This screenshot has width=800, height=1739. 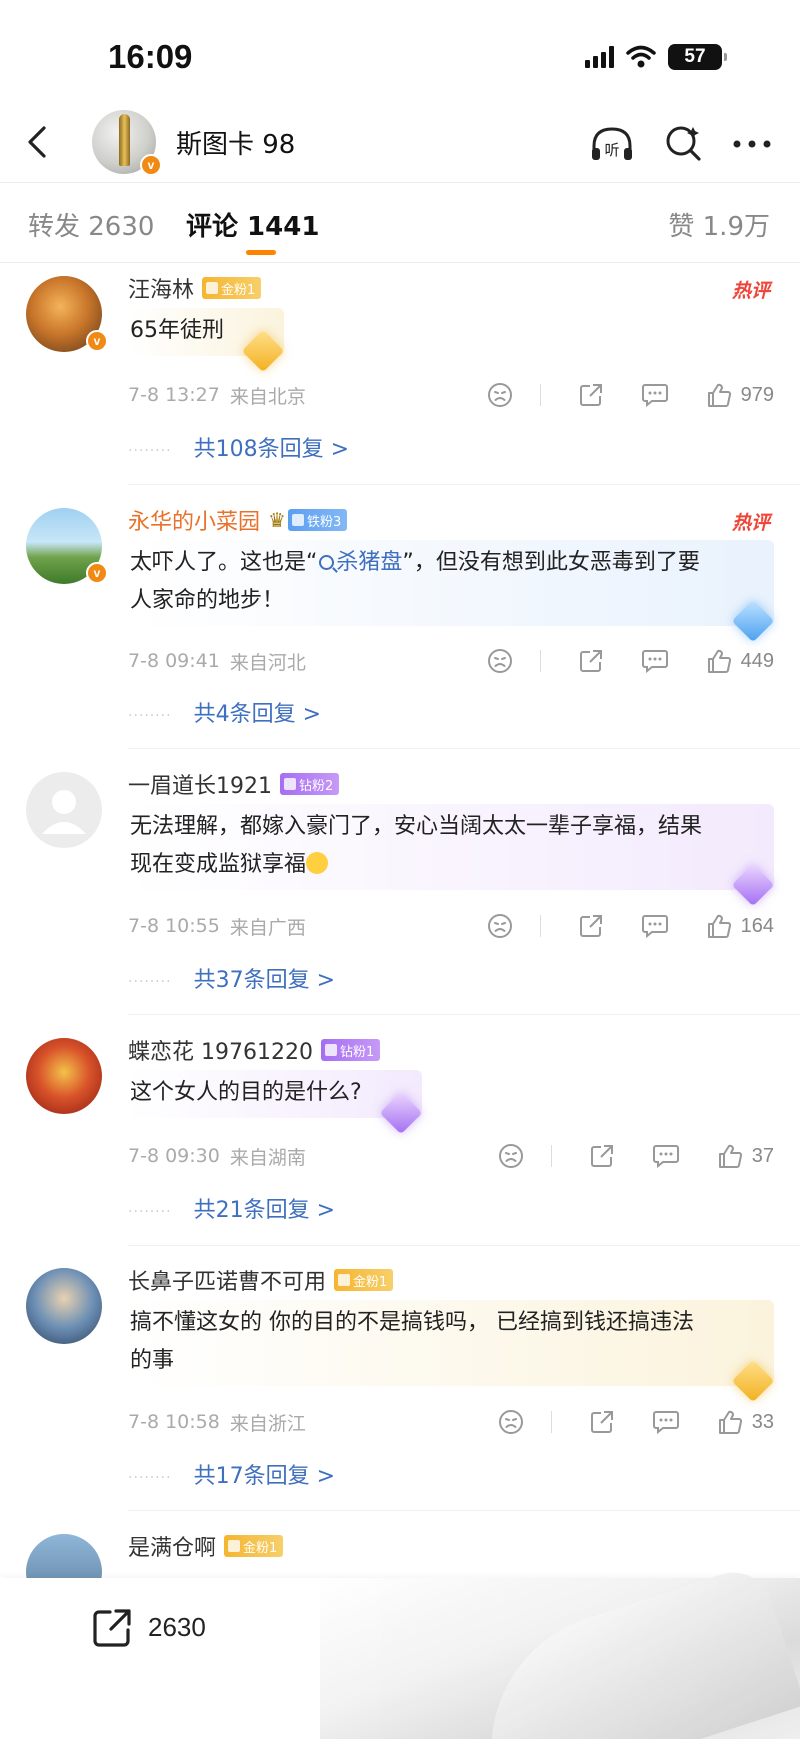 I want to click on comment-replies: ........ 共37条回复 >, so click(x=231, y=978).